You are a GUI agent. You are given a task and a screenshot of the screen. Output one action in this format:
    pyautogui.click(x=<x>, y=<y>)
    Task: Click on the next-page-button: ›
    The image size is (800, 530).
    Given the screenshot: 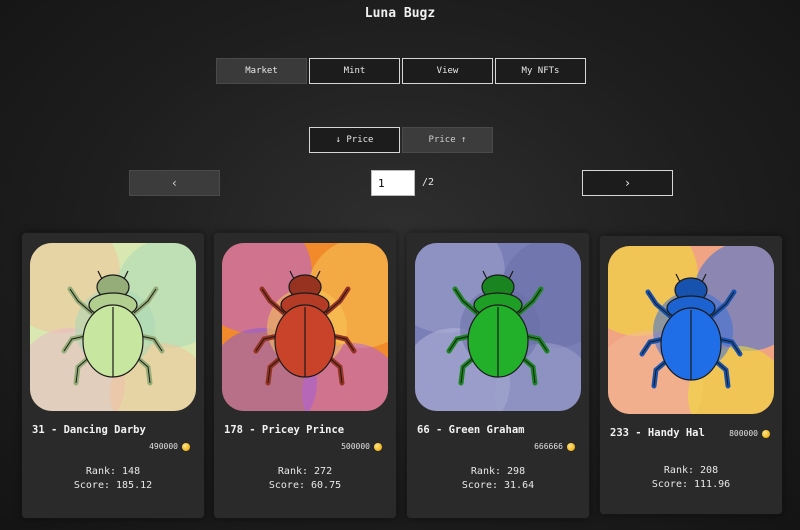 What is the action you would take?
    pyautogui.click(x=627, y=183)
    